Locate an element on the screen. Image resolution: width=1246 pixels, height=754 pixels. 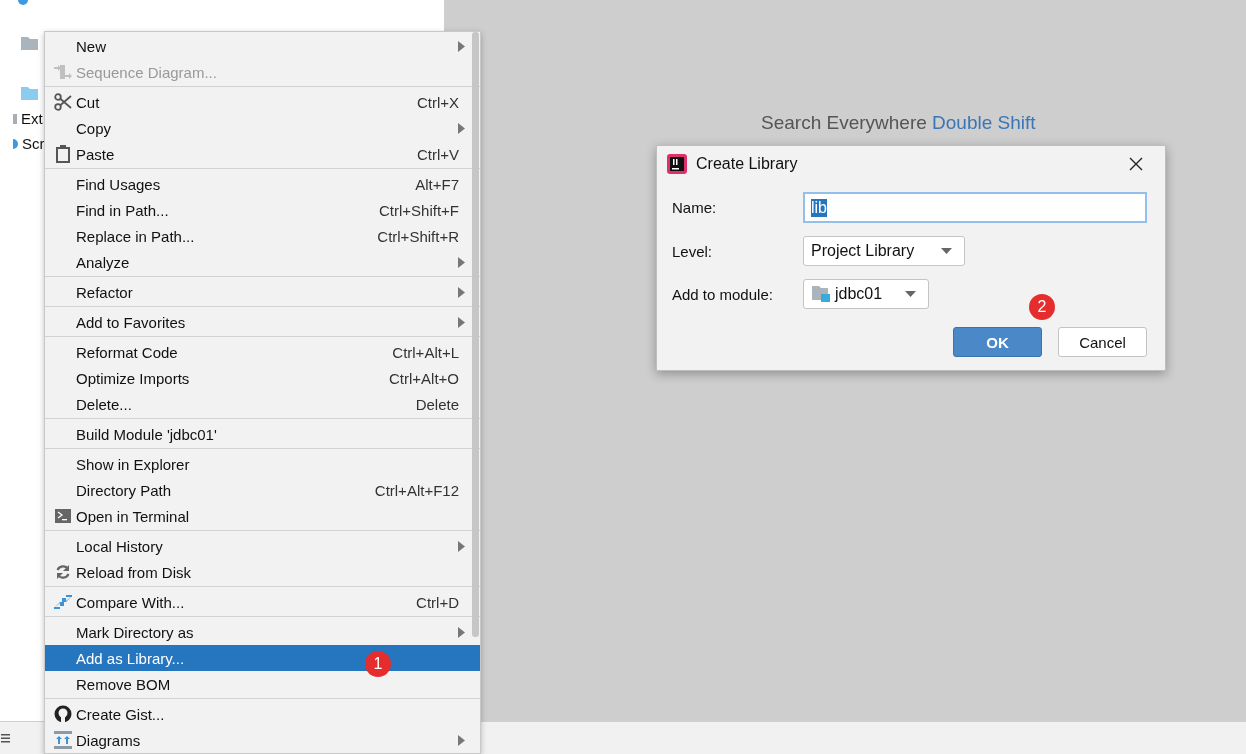
menu-icon is located at coordinates (5, 738).